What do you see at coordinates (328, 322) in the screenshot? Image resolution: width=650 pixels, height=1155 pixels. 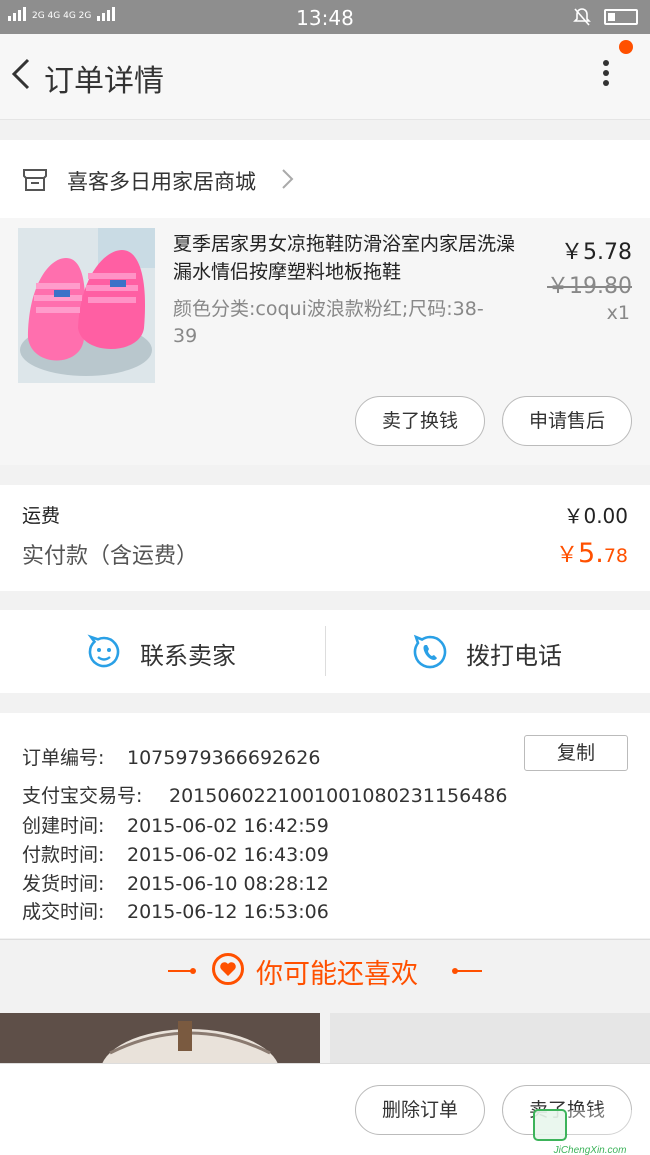 I see `product-spec: 颜色分类:coqui波浪款粉红;尺码:38-39` at bounding box center [328, 322].